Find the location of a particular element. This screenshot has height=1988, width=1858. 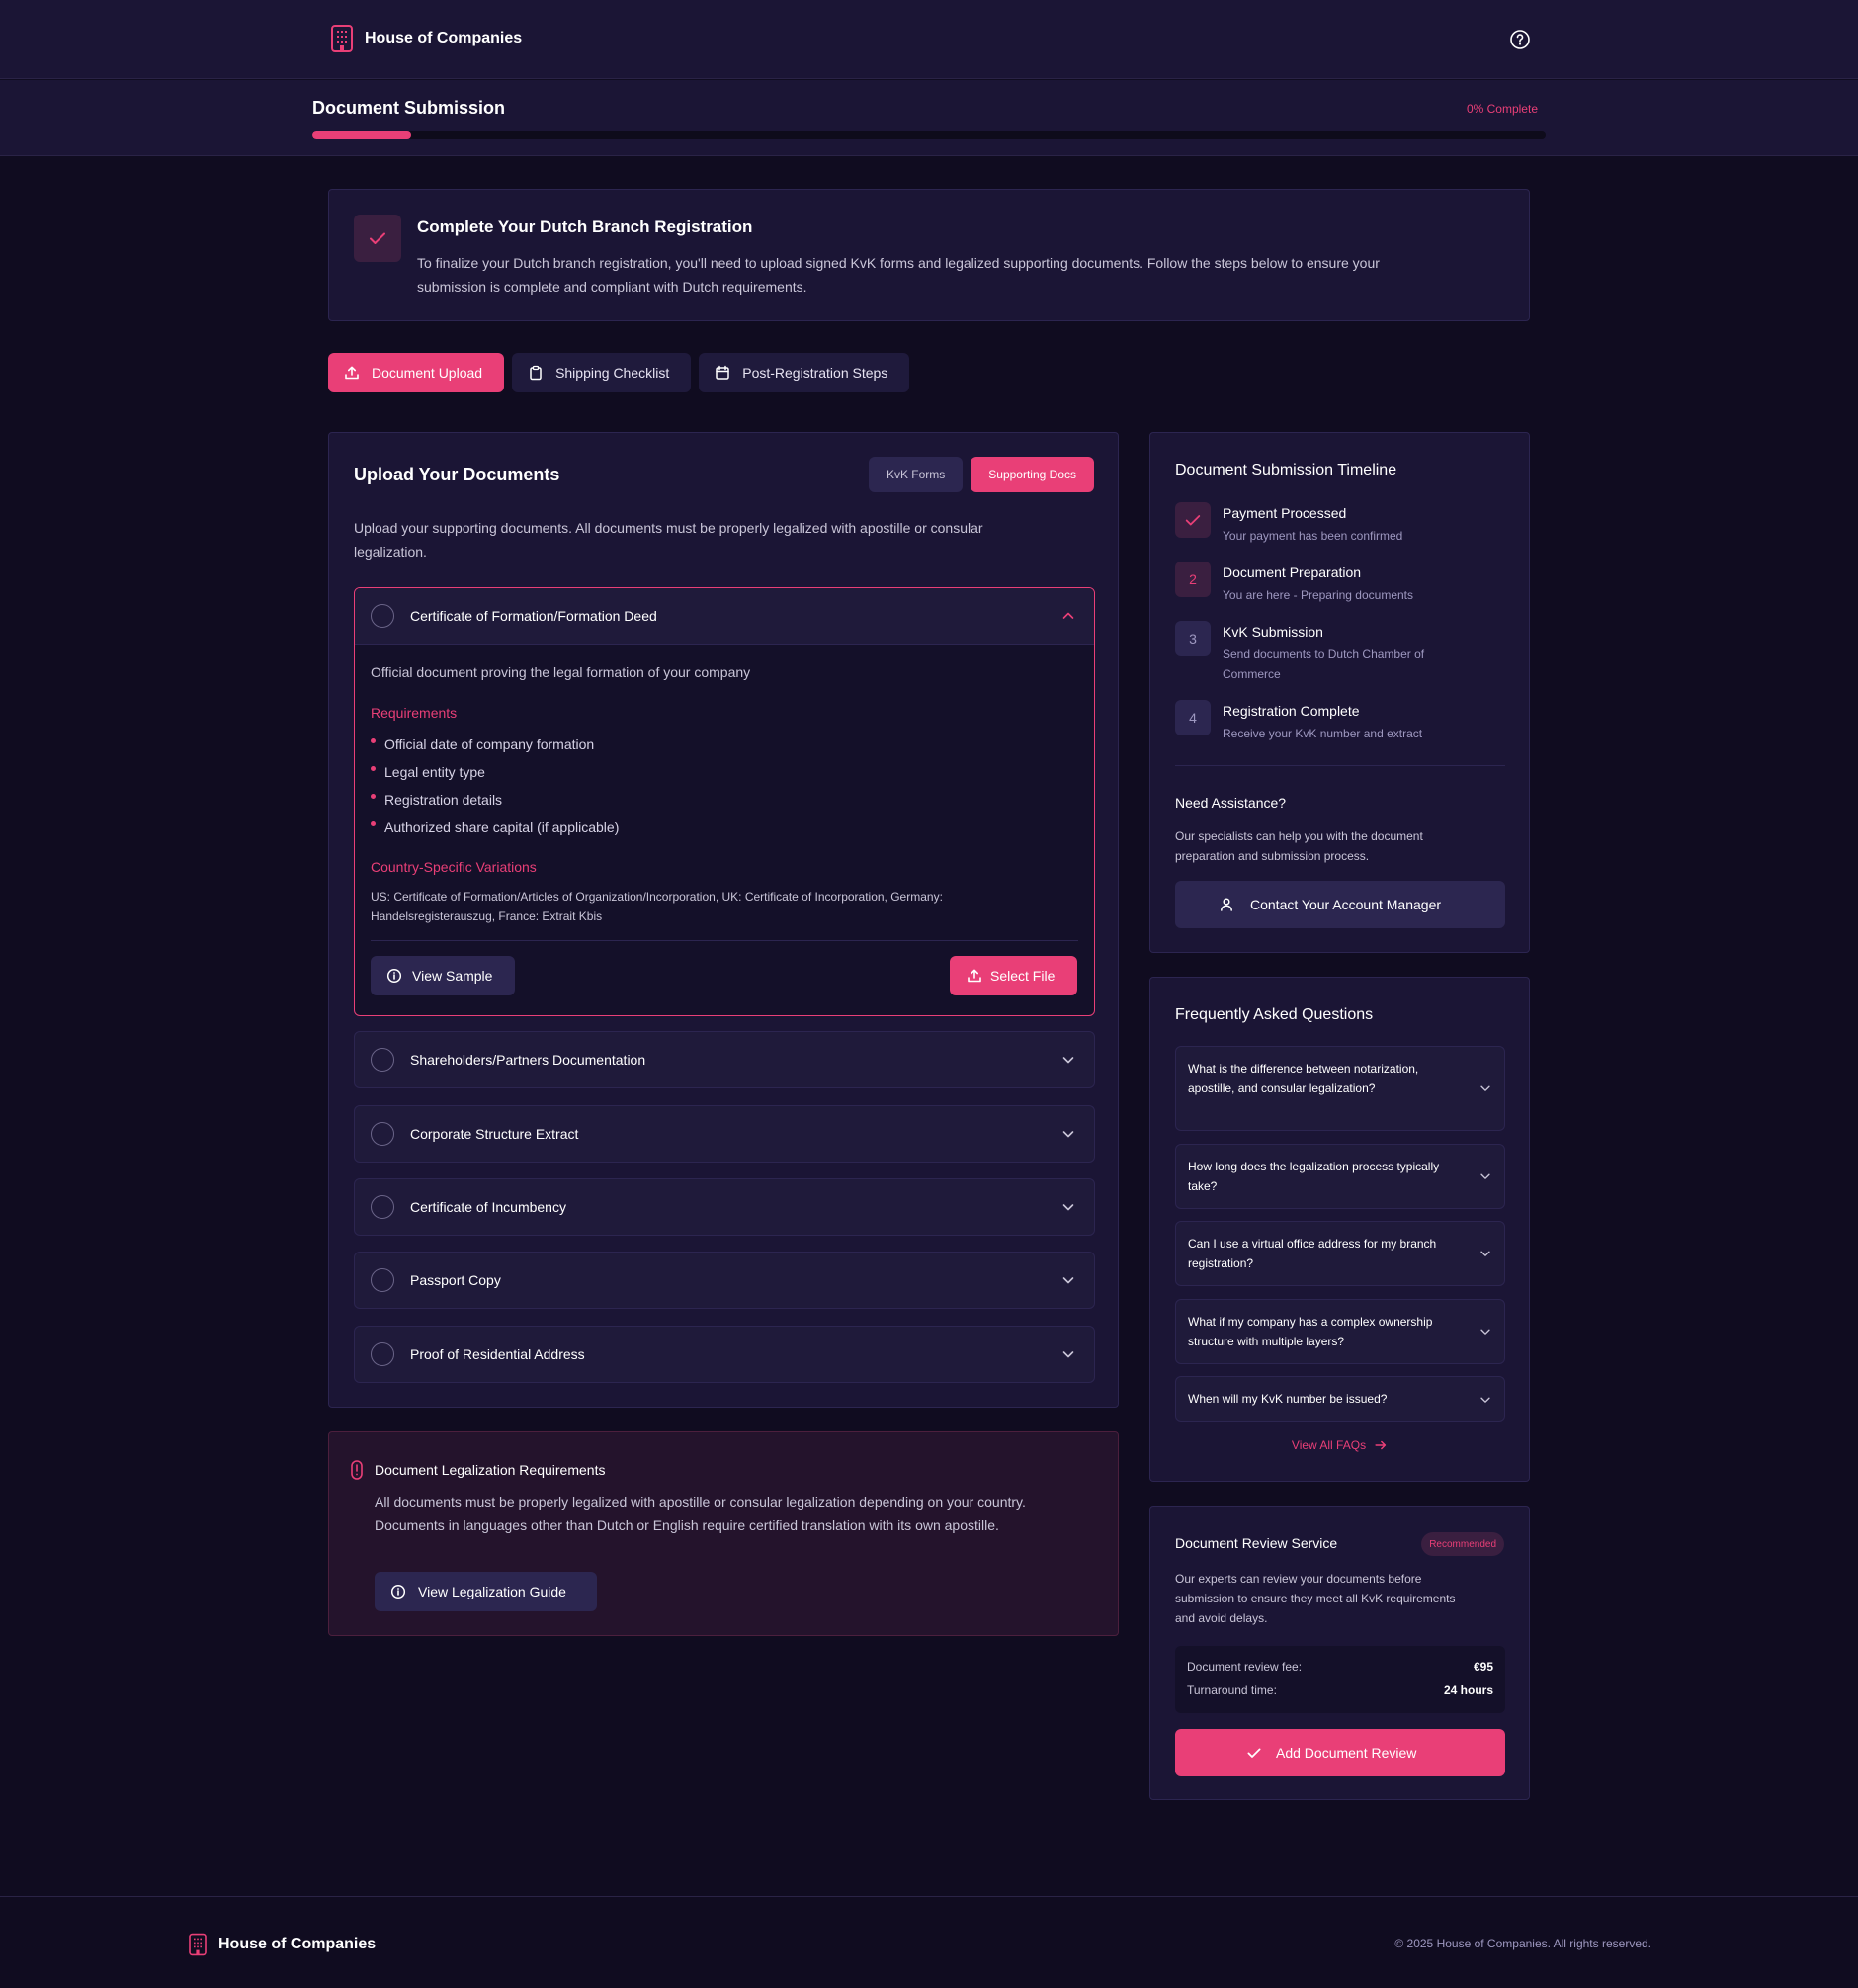

view-all-faqs-link: View All FAQs is located at coordinates (1340, 1445).